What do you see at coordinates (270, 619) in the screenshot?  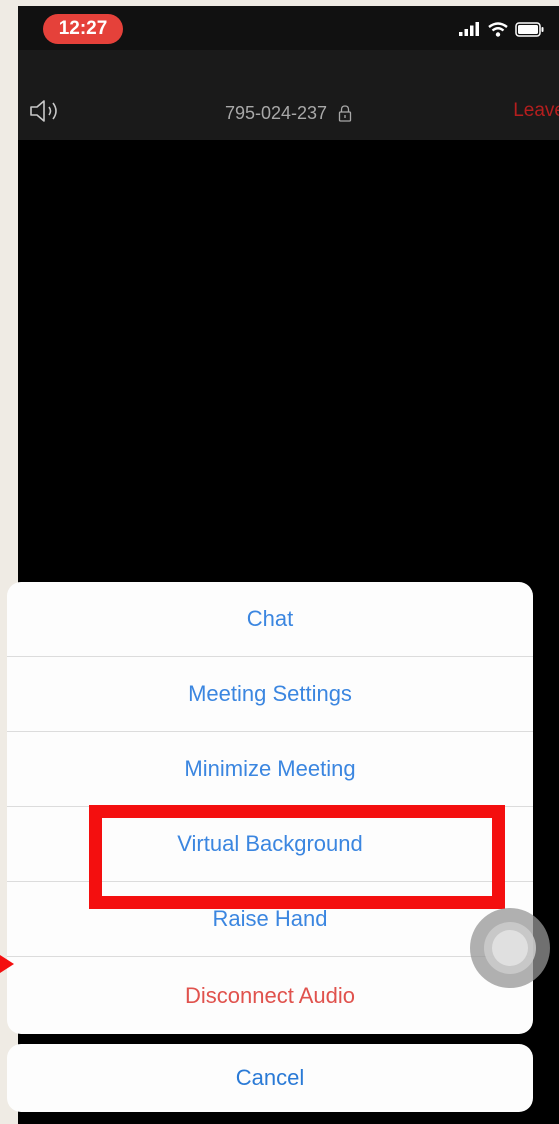 I see `chat-option: Chat` at bounding box center [270, 619].